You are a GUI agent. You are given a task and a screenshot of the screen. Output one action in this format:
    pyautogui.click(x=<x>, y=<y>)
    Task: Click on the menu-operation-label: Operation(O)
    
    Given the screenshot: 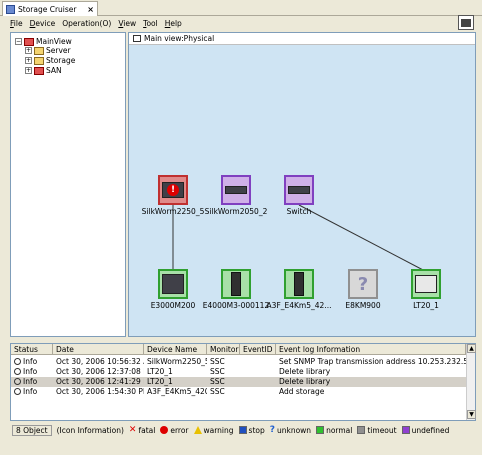 What is the action you would take?
    pyautogui.click(x=87, y=23)
    